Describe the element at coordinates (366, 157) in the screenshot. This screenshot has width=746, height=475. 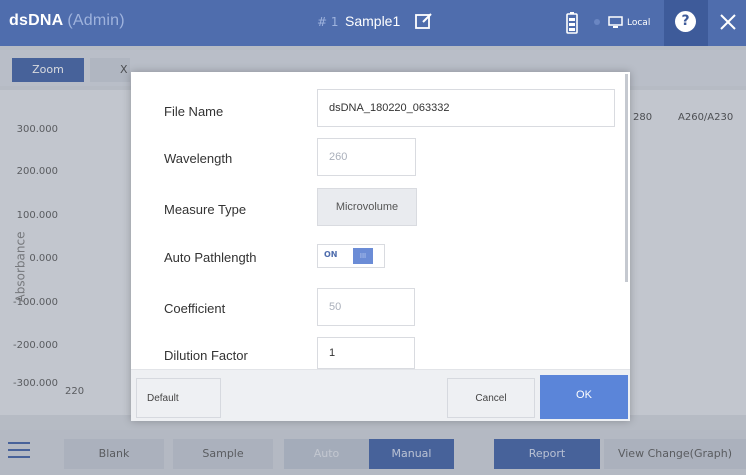
I see `wavelength-field: 260` at that location.